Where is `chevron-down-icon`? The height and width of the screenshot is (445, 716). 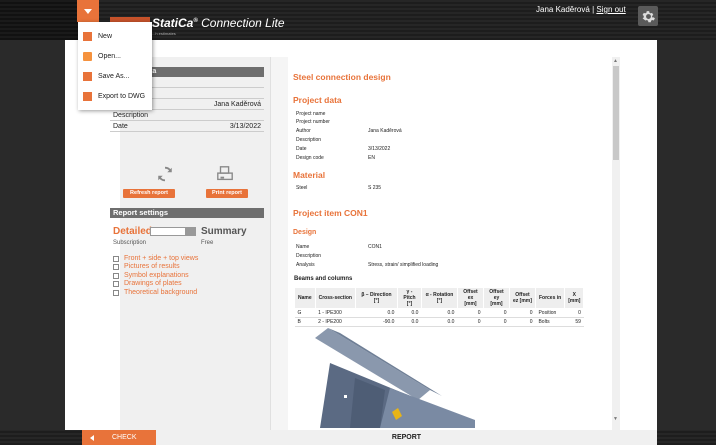 chevron-down-icon is located at coordinates (88, 11).